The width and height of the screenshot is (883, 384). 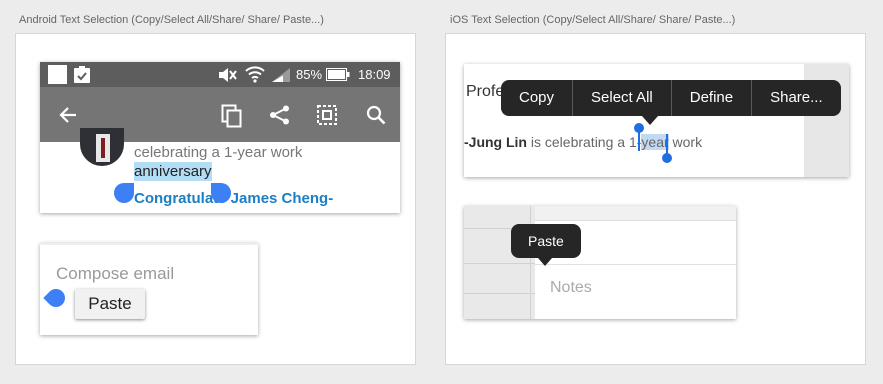 What do you see at coordinates (485, 91) in the screenshot?
I see `partial-heading: Profe` at bounding box center [485, 91].